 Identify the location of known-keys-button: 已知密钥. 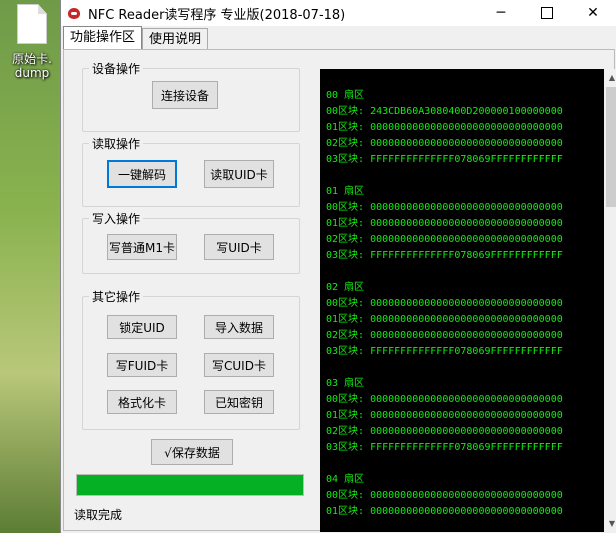
(239, 402).